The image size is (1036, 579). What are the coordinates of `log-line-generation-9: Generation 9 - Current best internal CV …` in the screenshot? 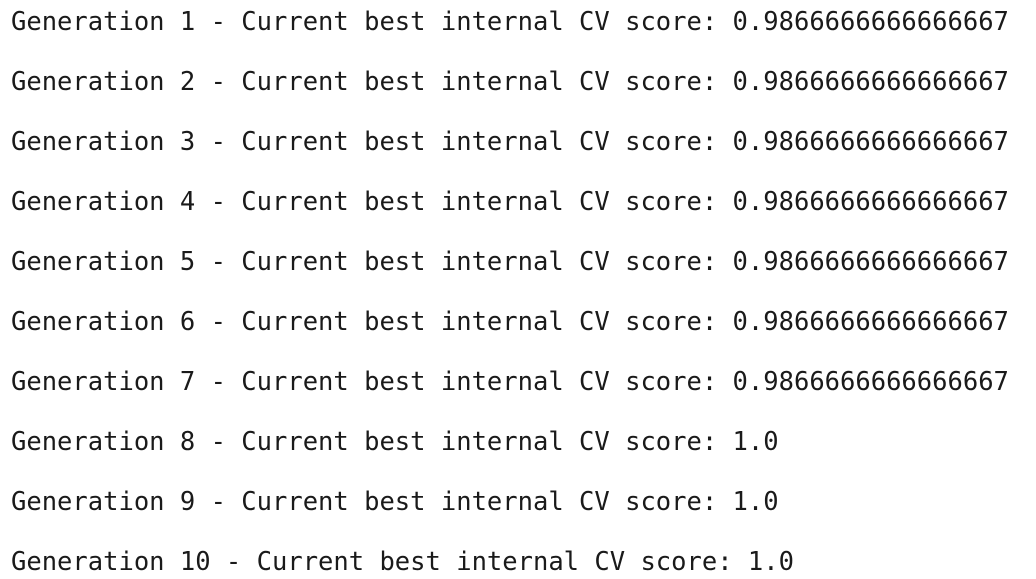 It's located at (395, 502).